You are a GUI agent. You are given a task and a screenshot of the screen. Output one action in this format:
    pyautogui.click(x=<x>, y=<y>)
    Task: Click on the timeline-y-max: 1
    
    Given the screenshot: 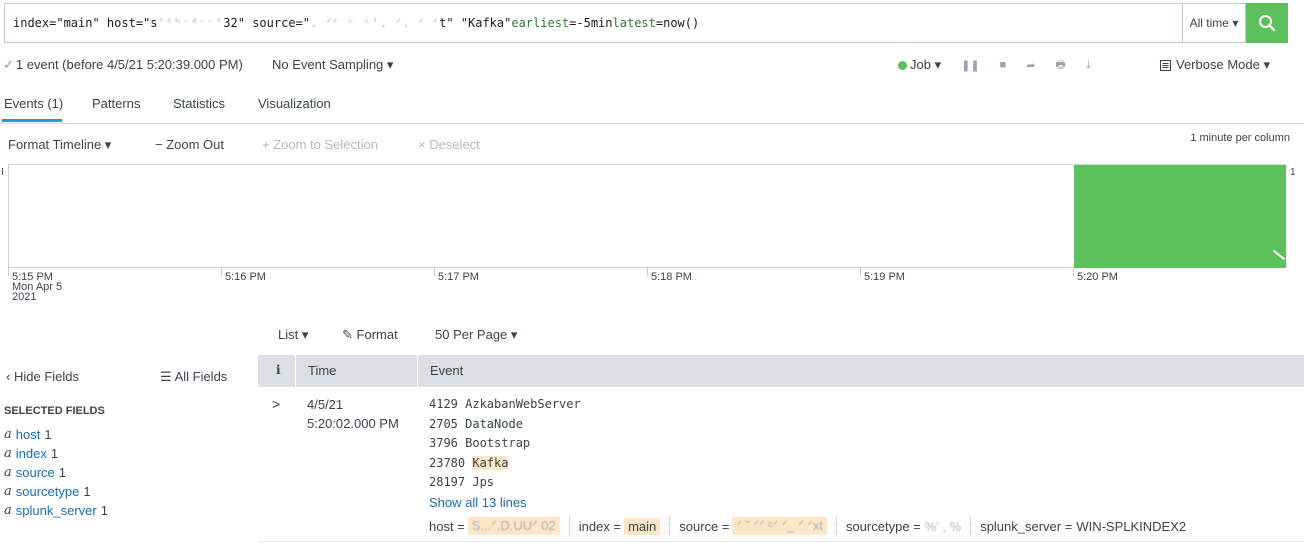 What is the action you would take?
    pyautogui.click(x=1293, y=172)
    